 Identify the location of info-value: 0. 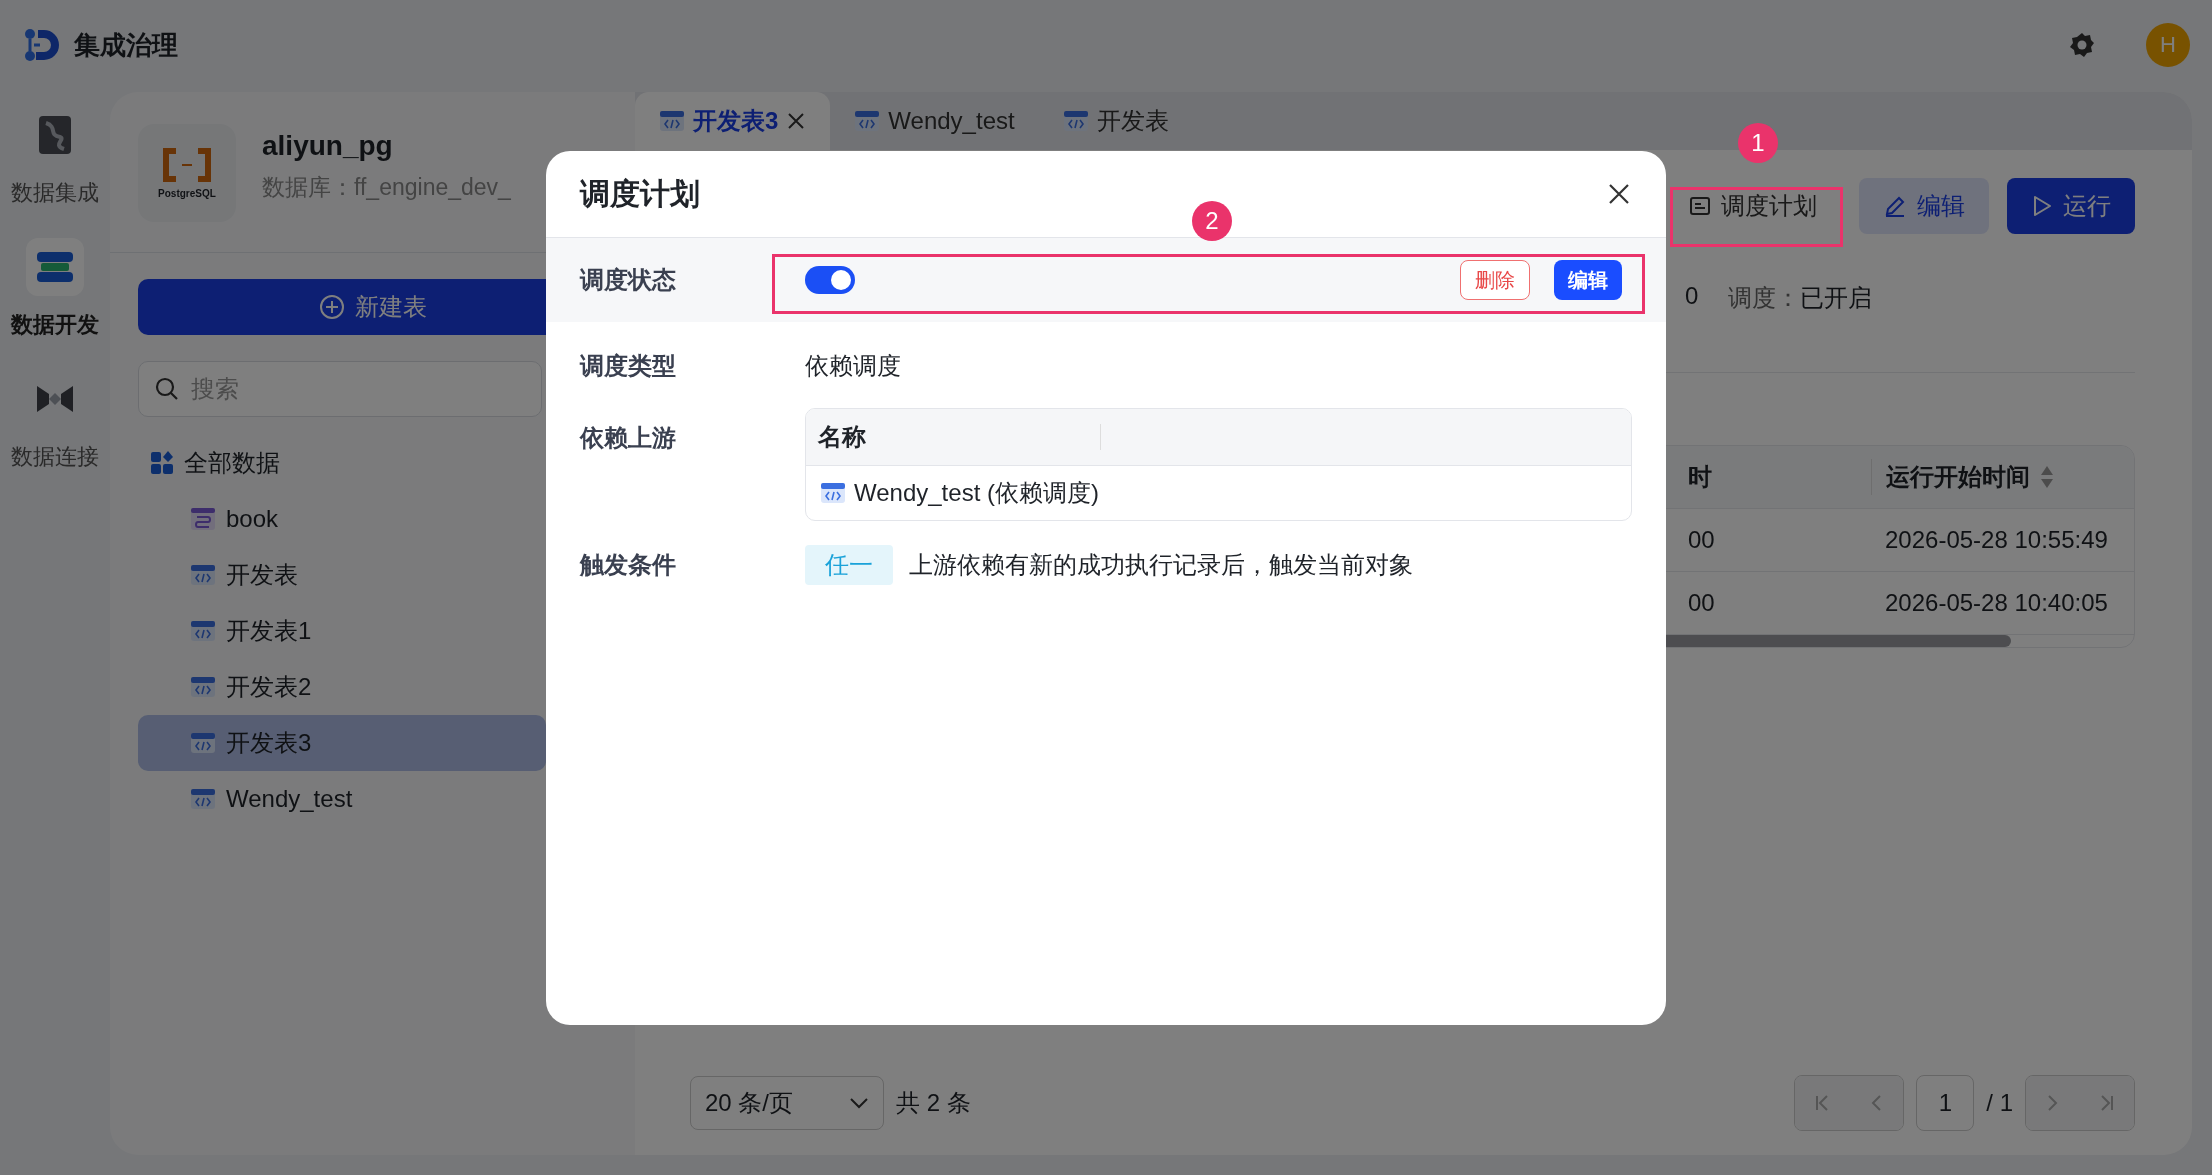
(1692, 296).